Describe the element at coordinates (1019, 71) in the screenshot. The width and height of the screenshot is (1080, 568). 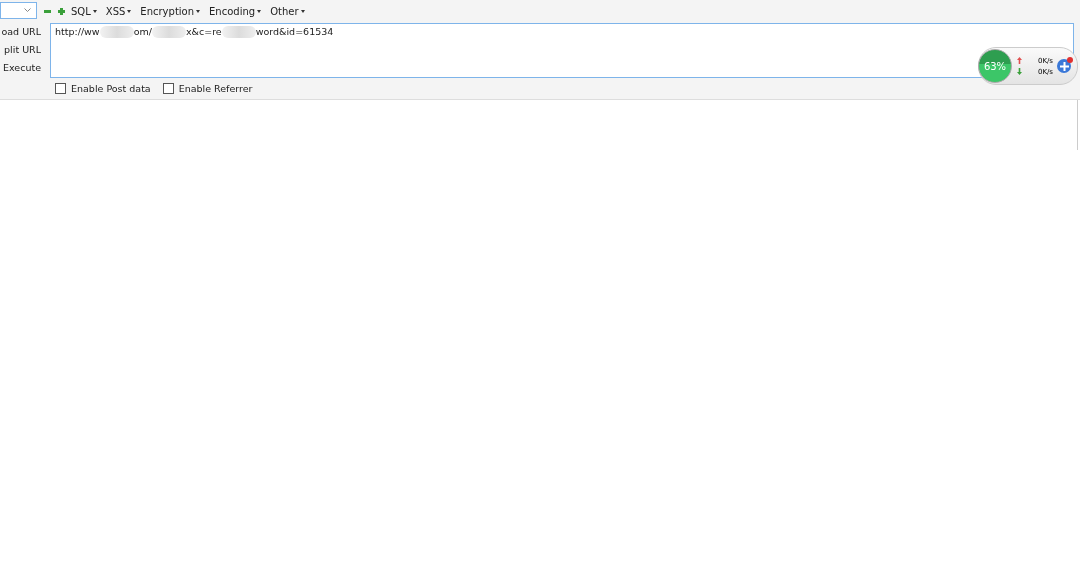
I see `download-arrow-icon` at that location.